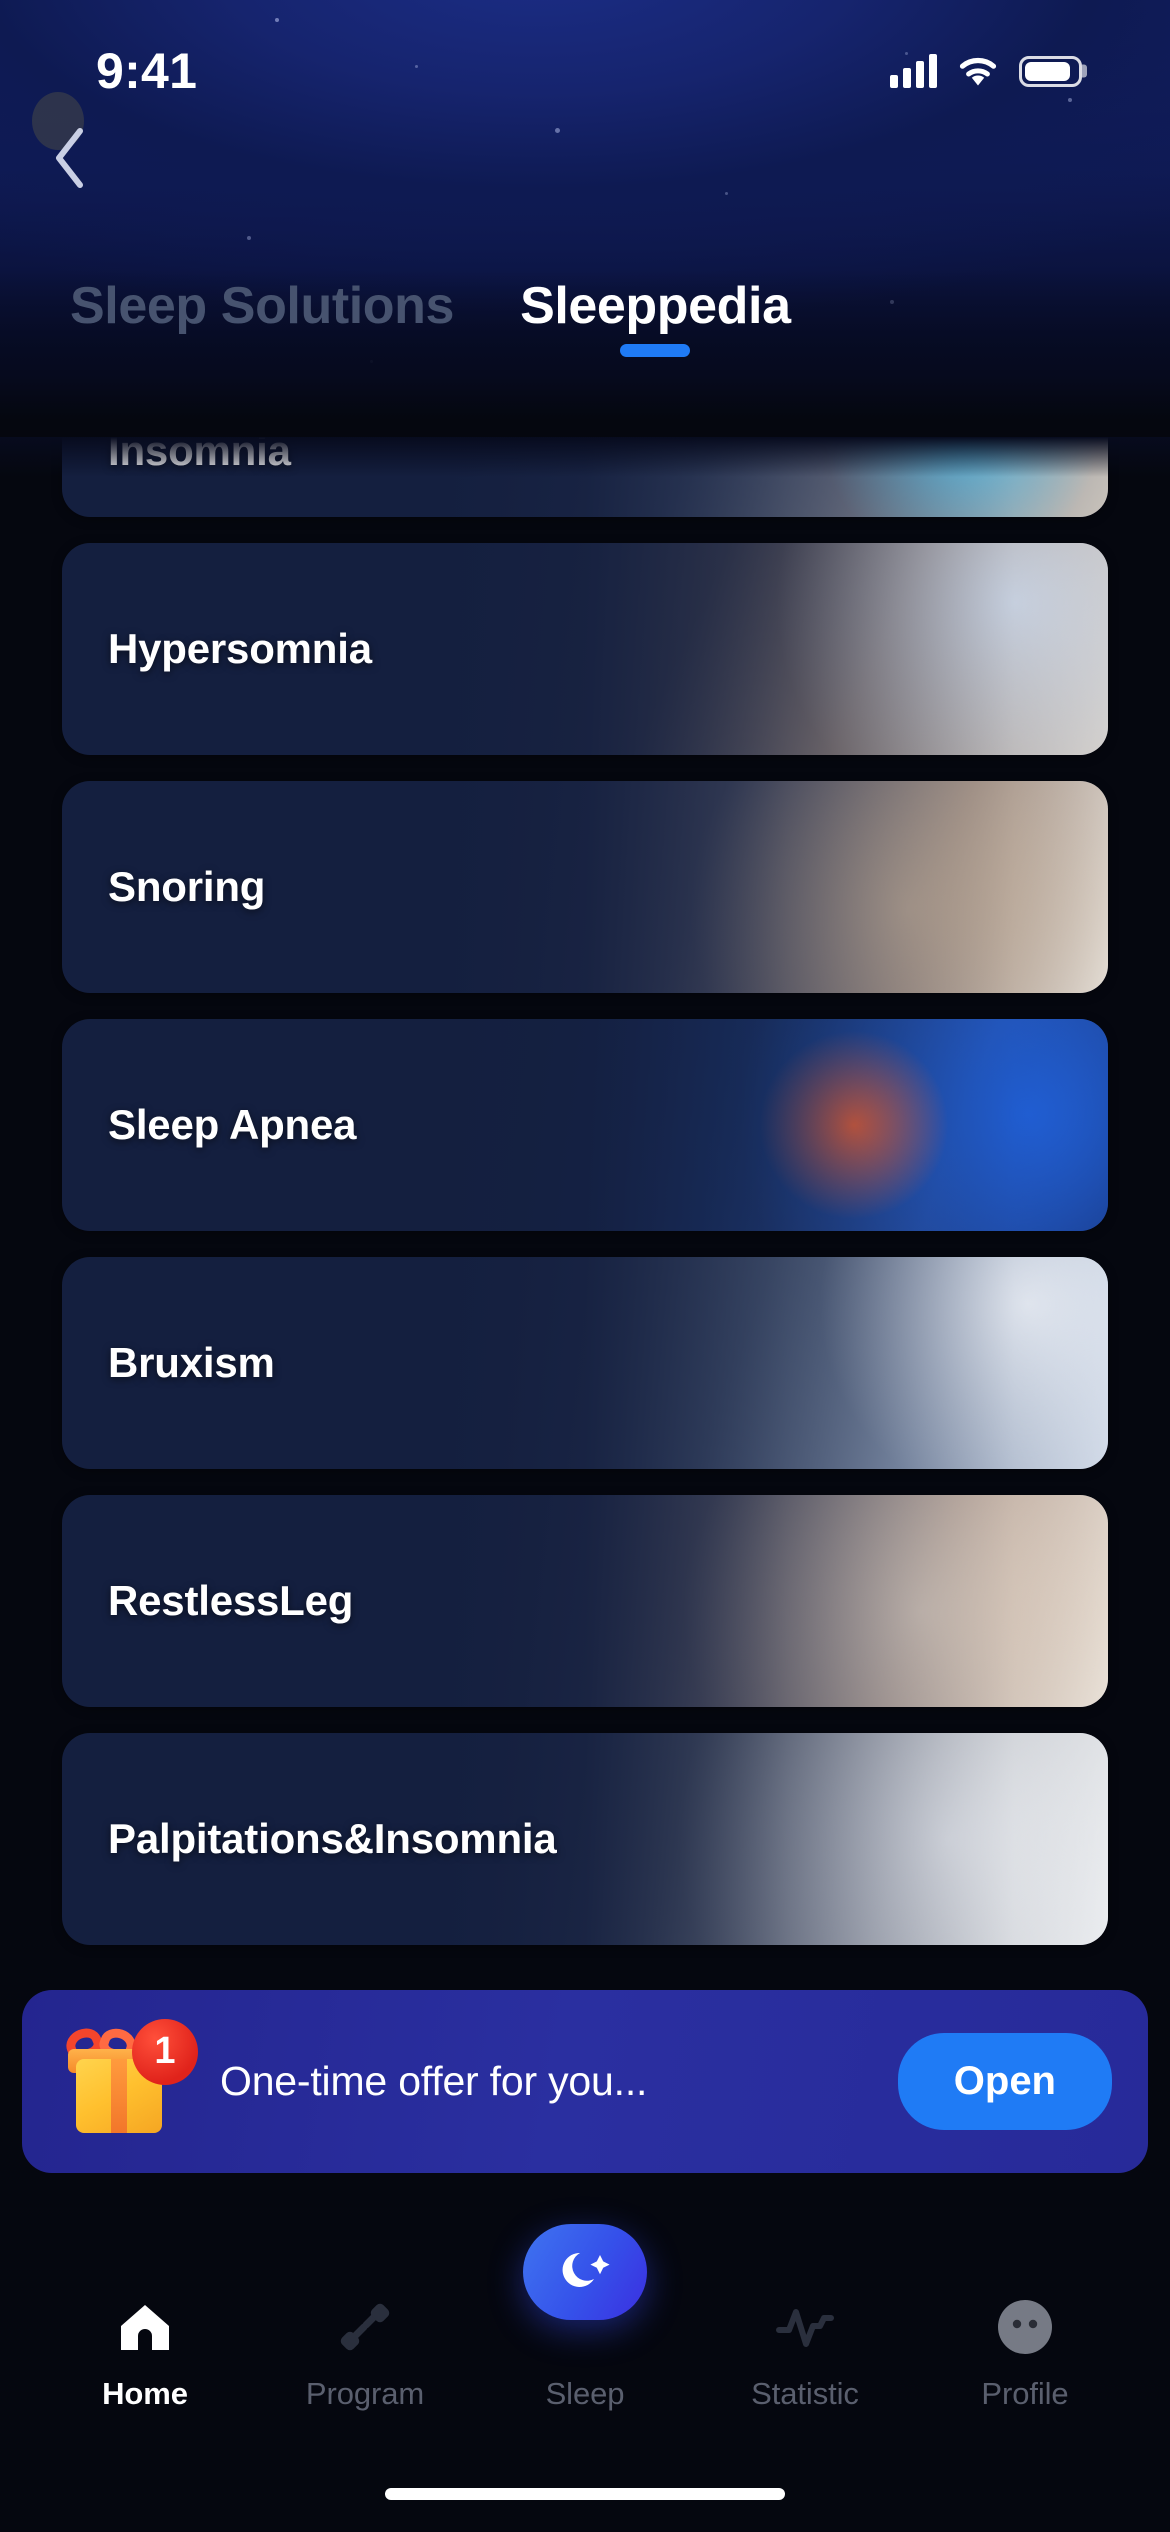  I want to click on nav-item-home-label: Home, so click(145, 2393).